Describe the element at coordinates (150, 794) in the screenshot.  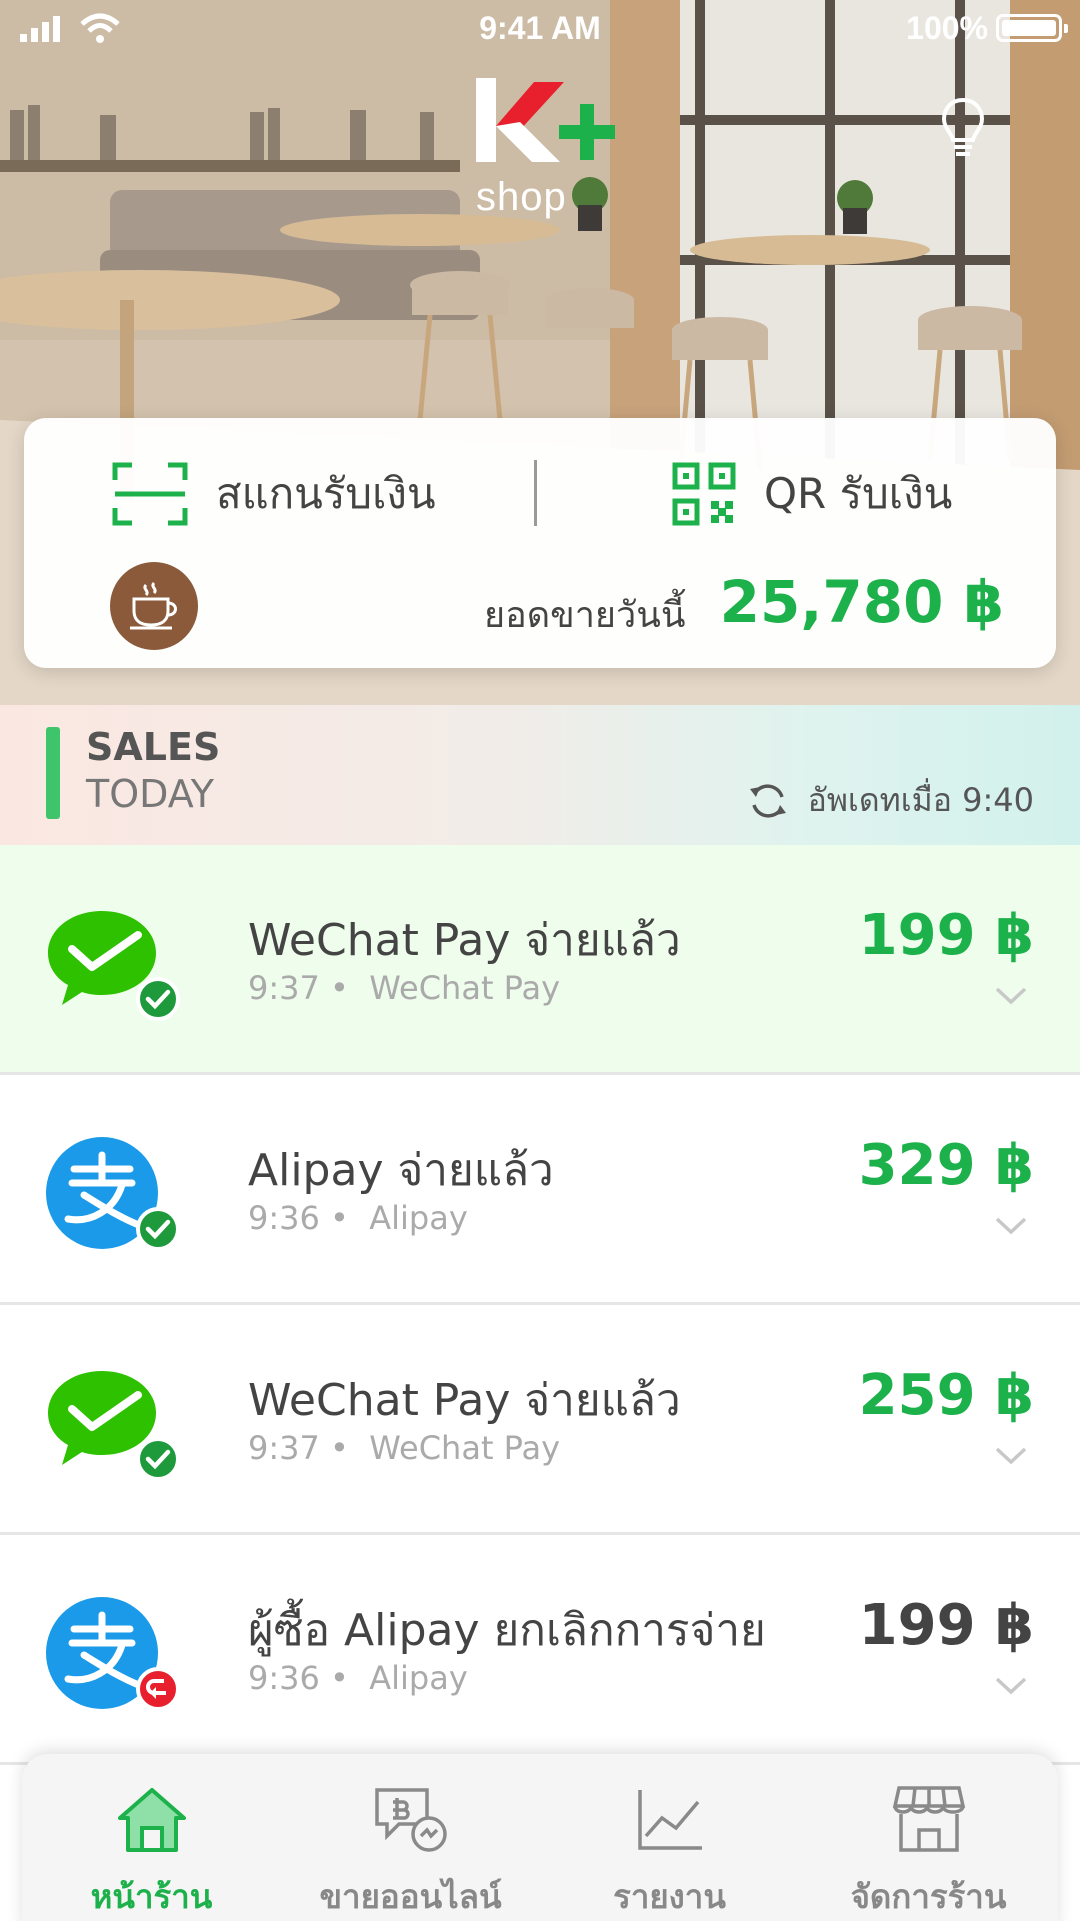
I see `today-title: TODAY` at that location.